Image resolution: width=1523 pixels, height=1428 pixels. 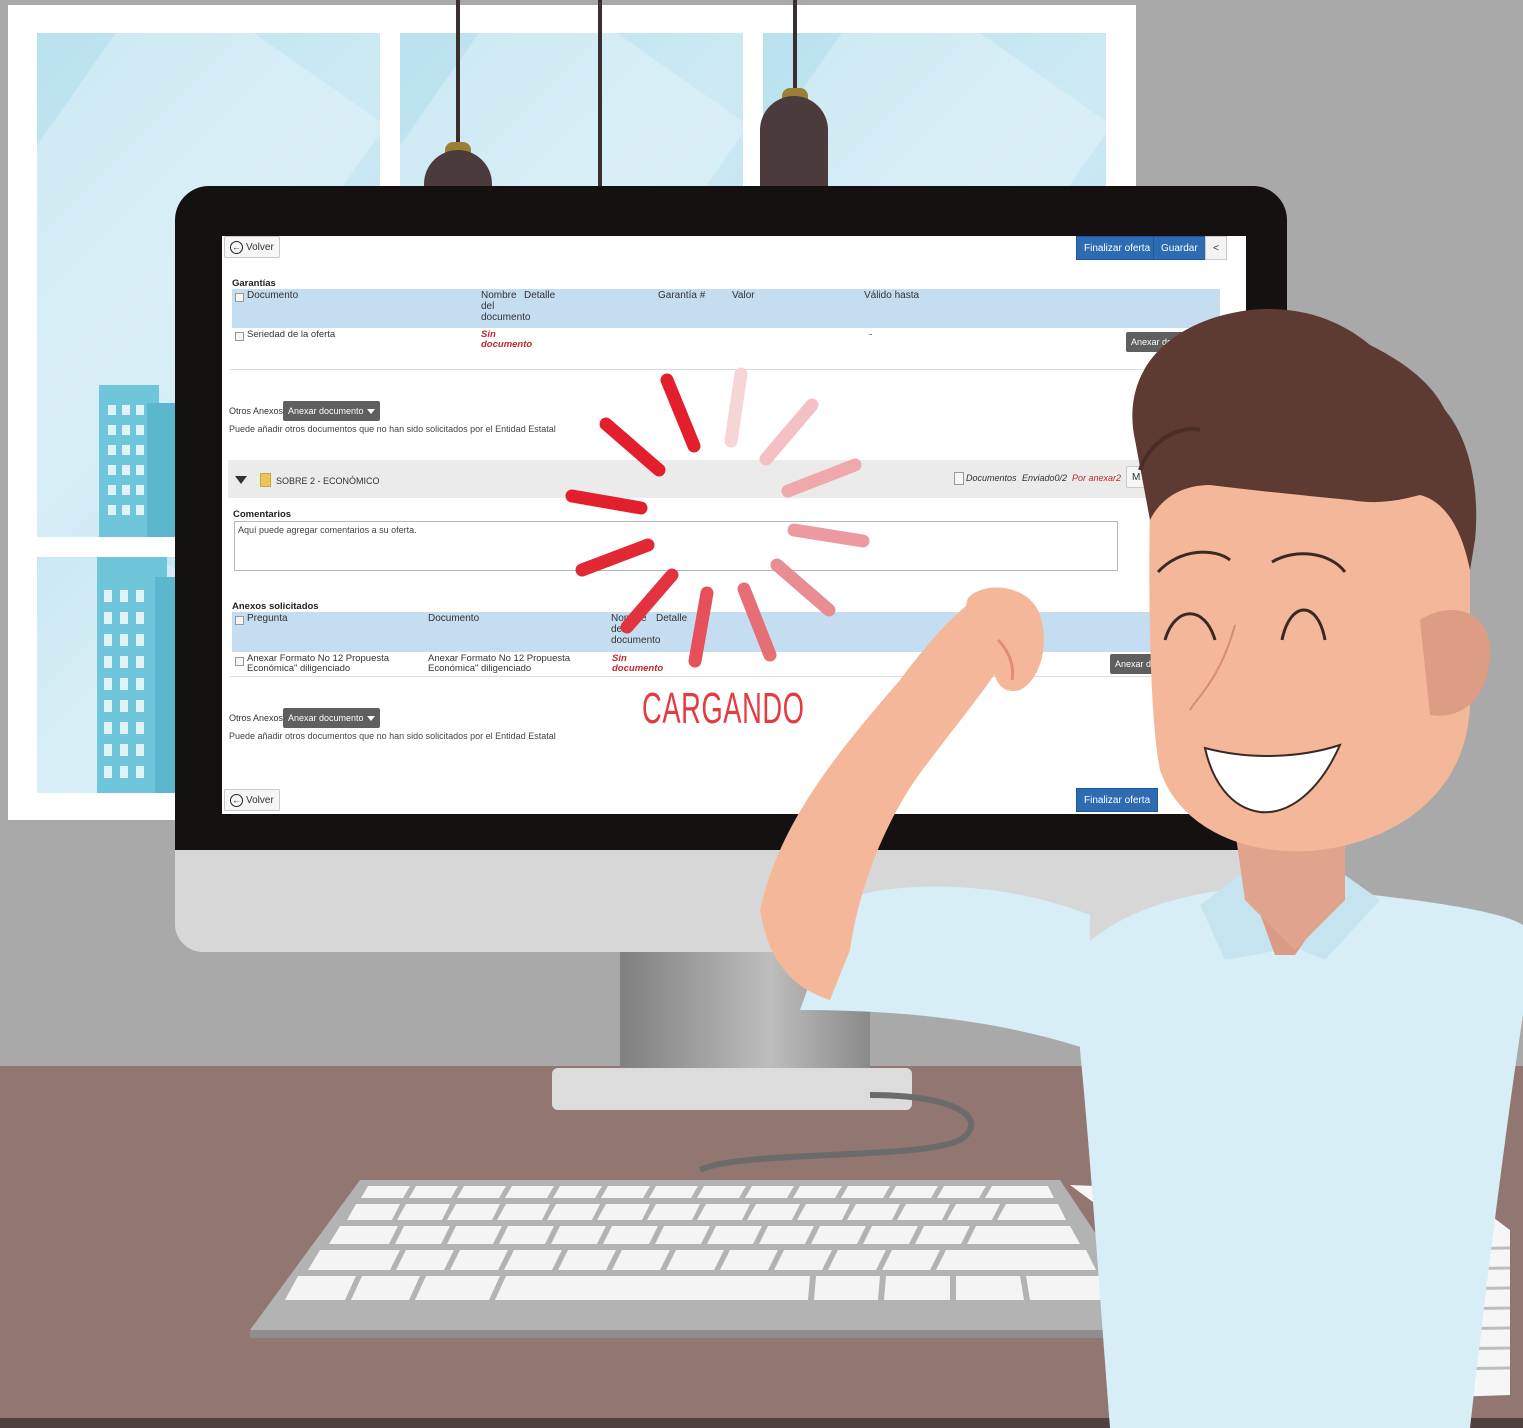 I want to click on paper-stack, so click(x=1290, y=1292).